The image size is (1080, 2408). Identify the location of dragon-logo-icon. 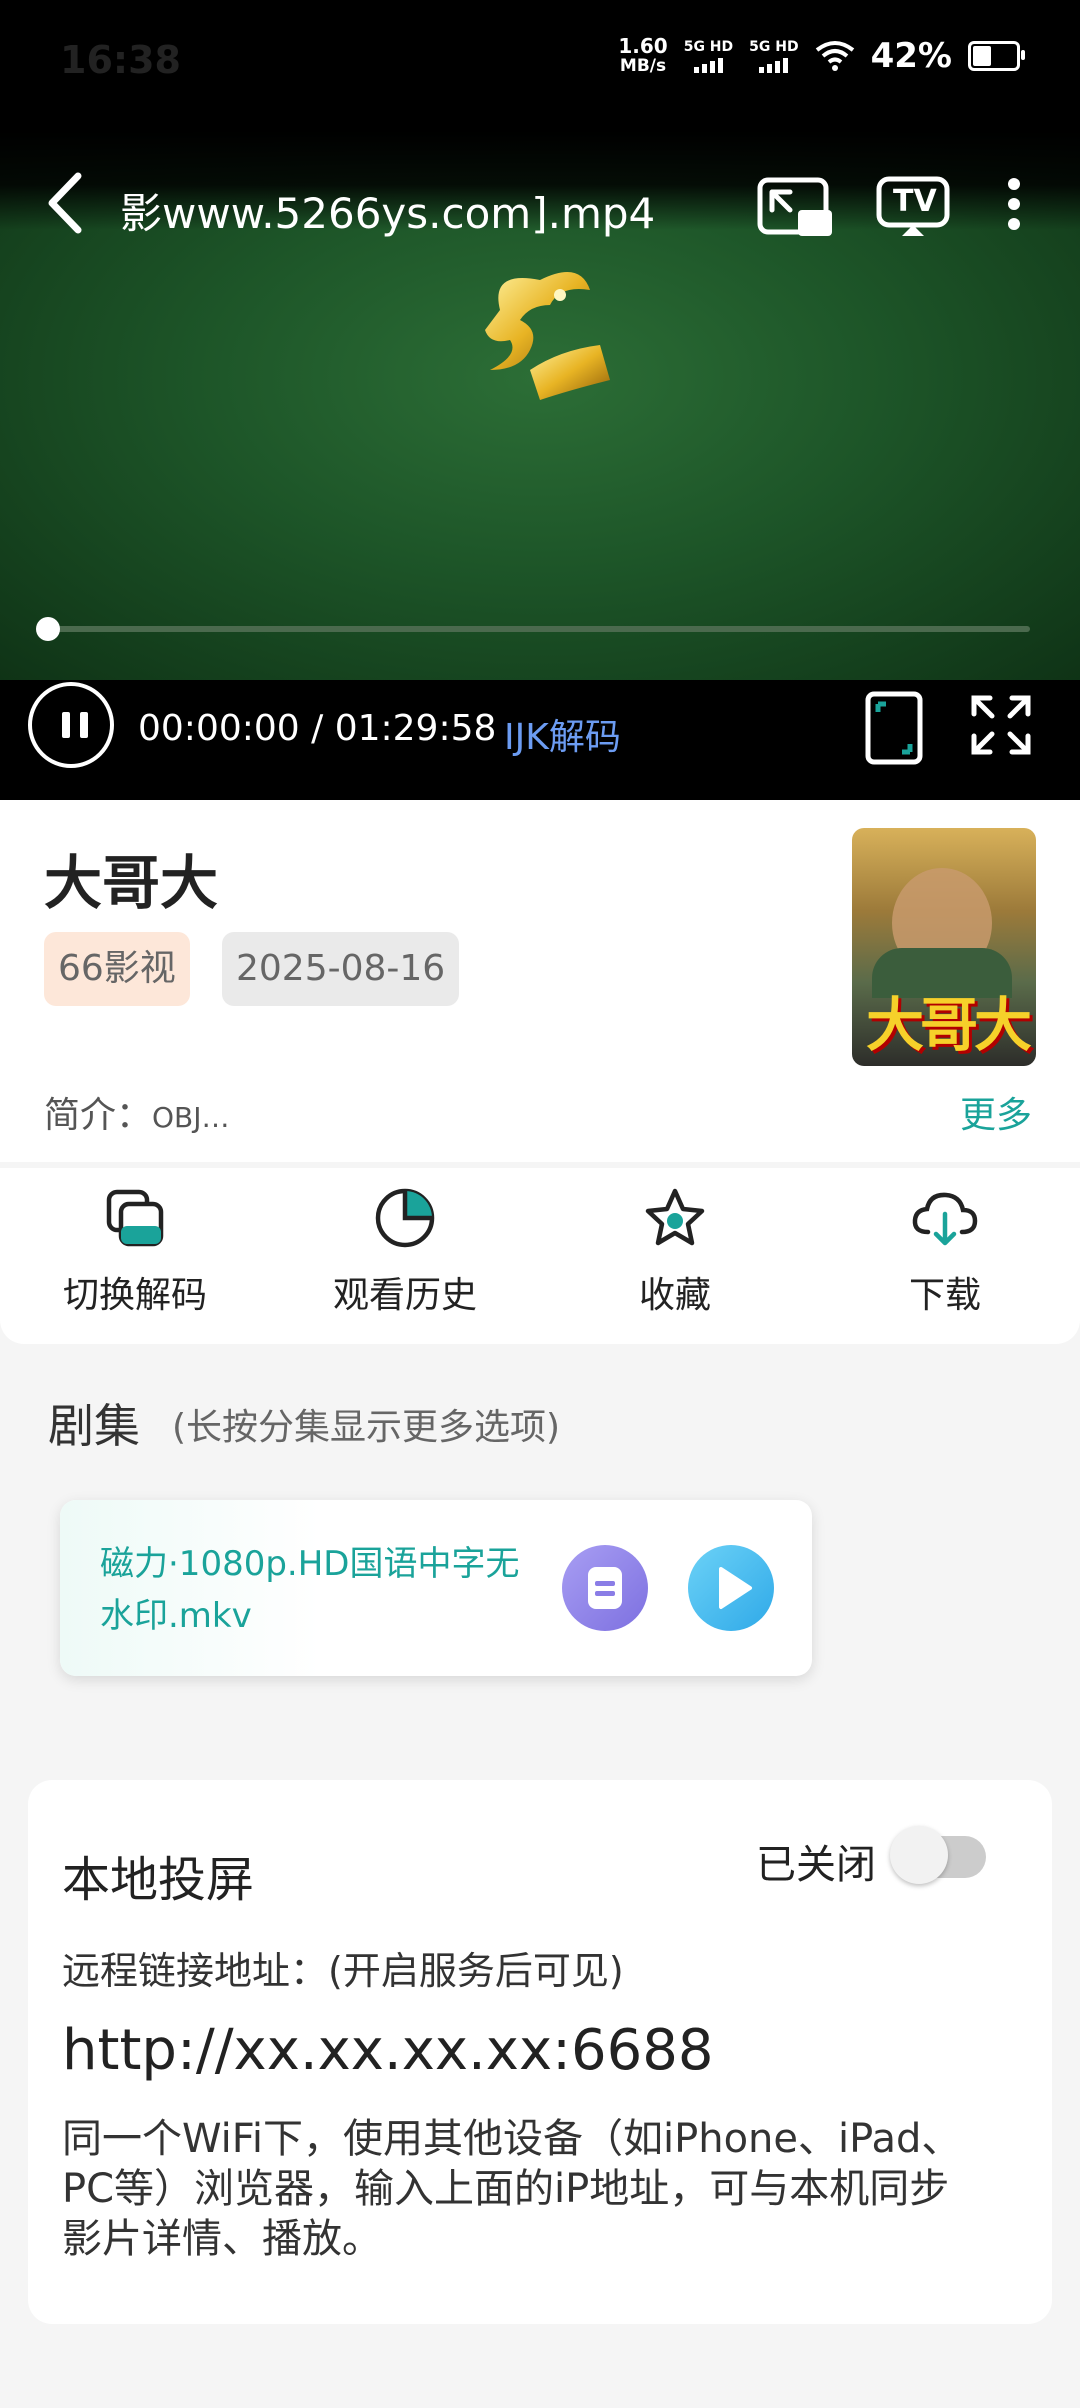
(547, 336).